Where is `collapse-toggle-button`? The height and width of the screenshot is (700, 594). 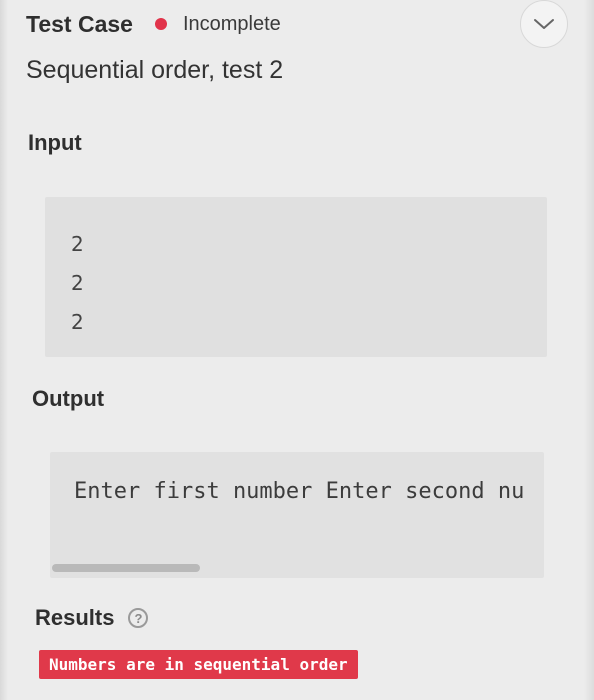
collapse-toggle-button is located at coordinates (544, 24).